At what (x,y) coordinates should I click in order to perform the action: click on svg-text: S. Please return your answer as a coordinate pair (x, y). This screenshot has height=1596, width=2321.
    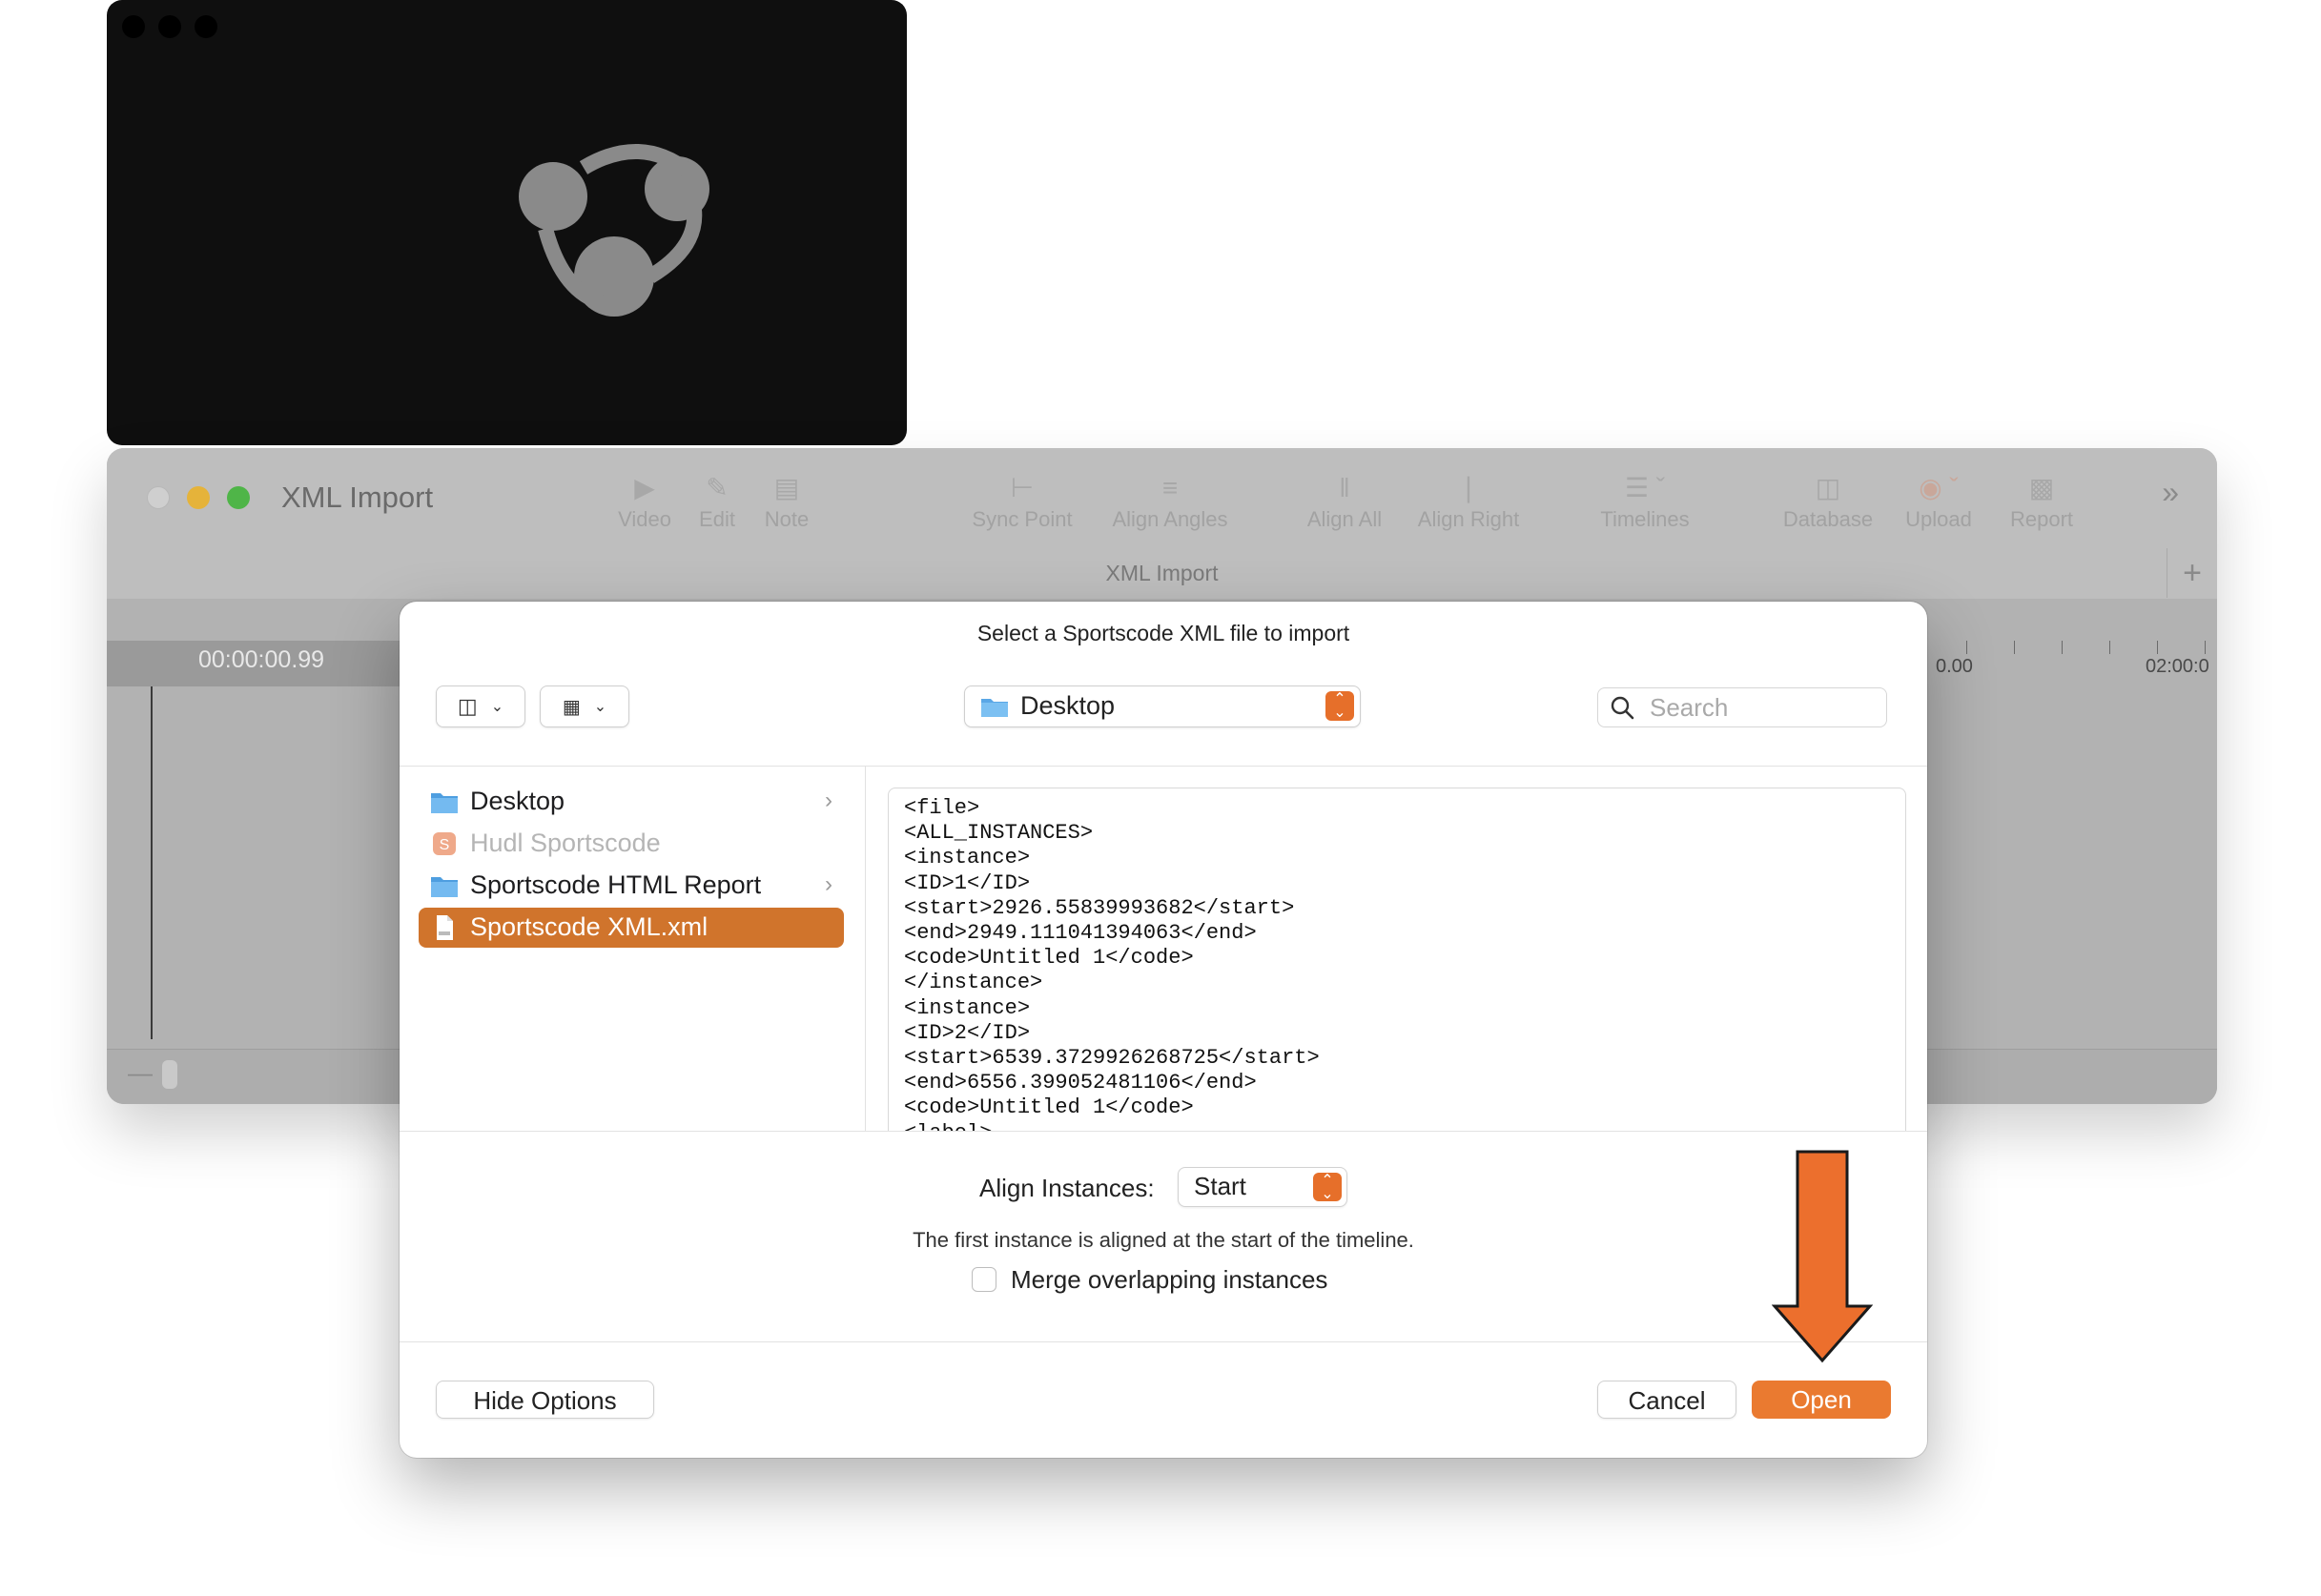
    Looking at the image, I should click on (445, 845).